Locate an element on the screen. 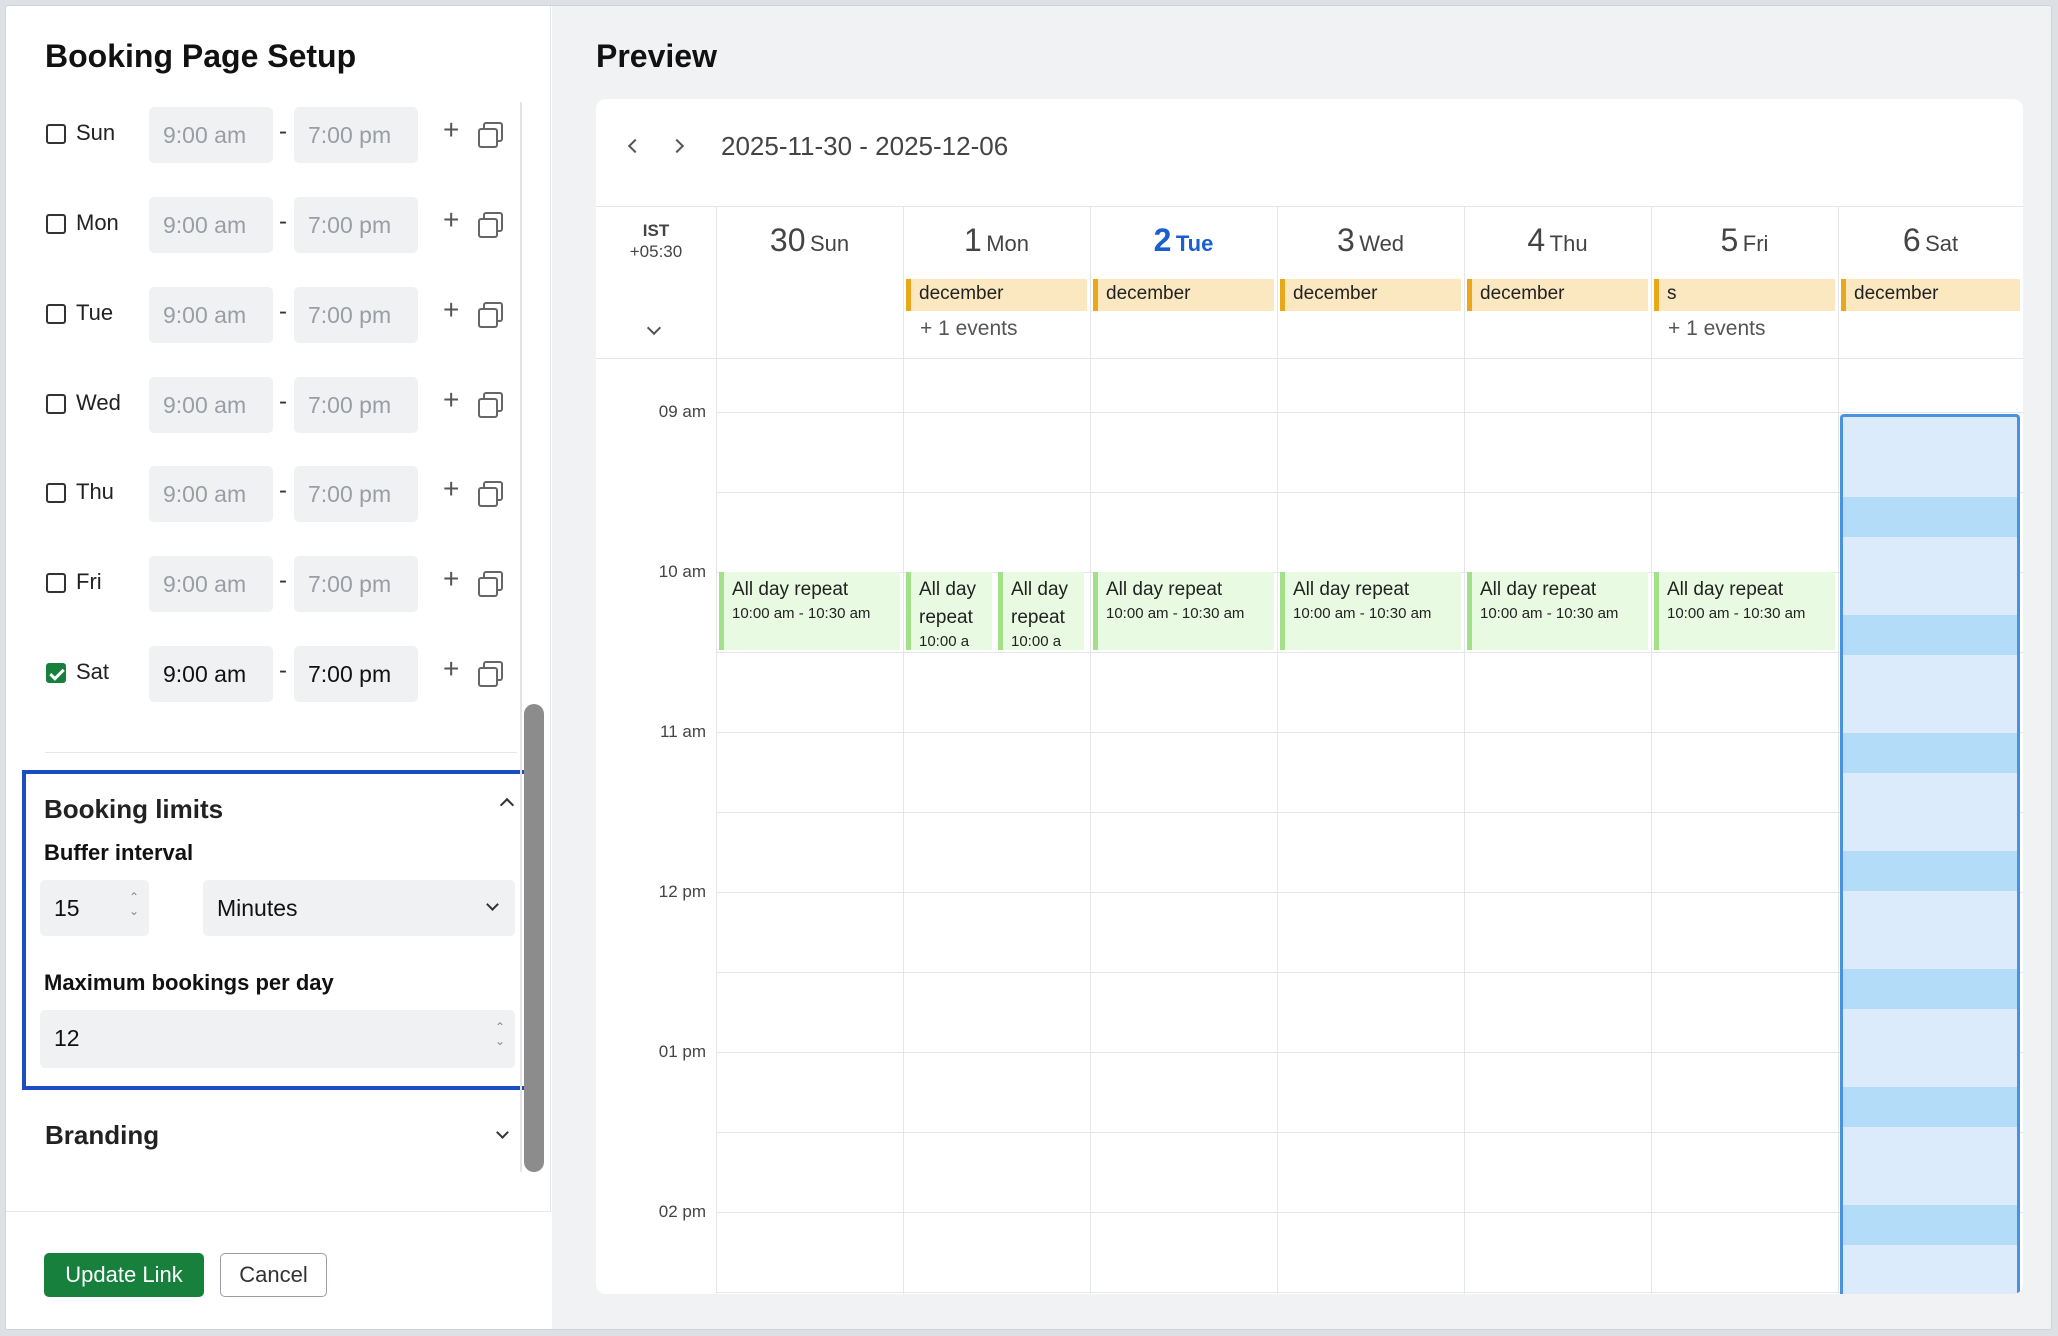 The image size is (2058, 1336). day-header: 3 Wed is located at coordinates (1370, 240).